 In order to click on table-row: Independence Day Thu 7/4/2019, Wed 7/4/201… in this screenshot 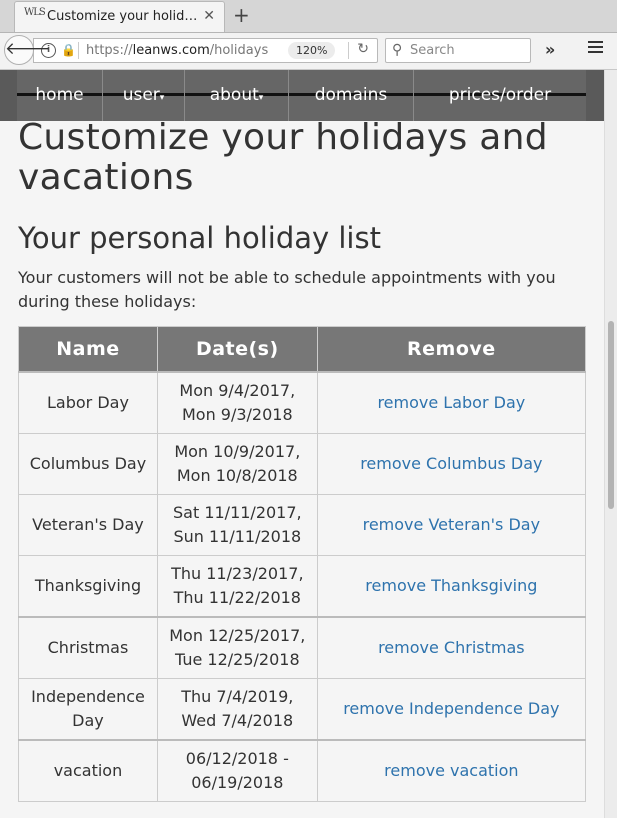, I will do `click(302, 709)`.